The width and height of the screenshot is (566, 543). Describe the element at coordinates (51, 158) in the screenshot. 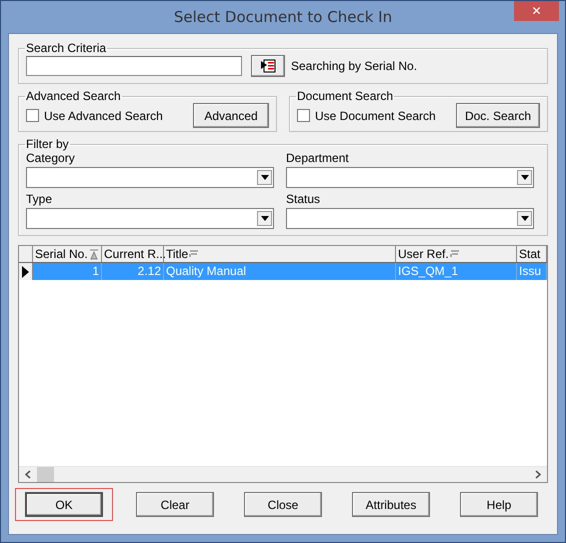

I see `filter-label: Category` at that location.